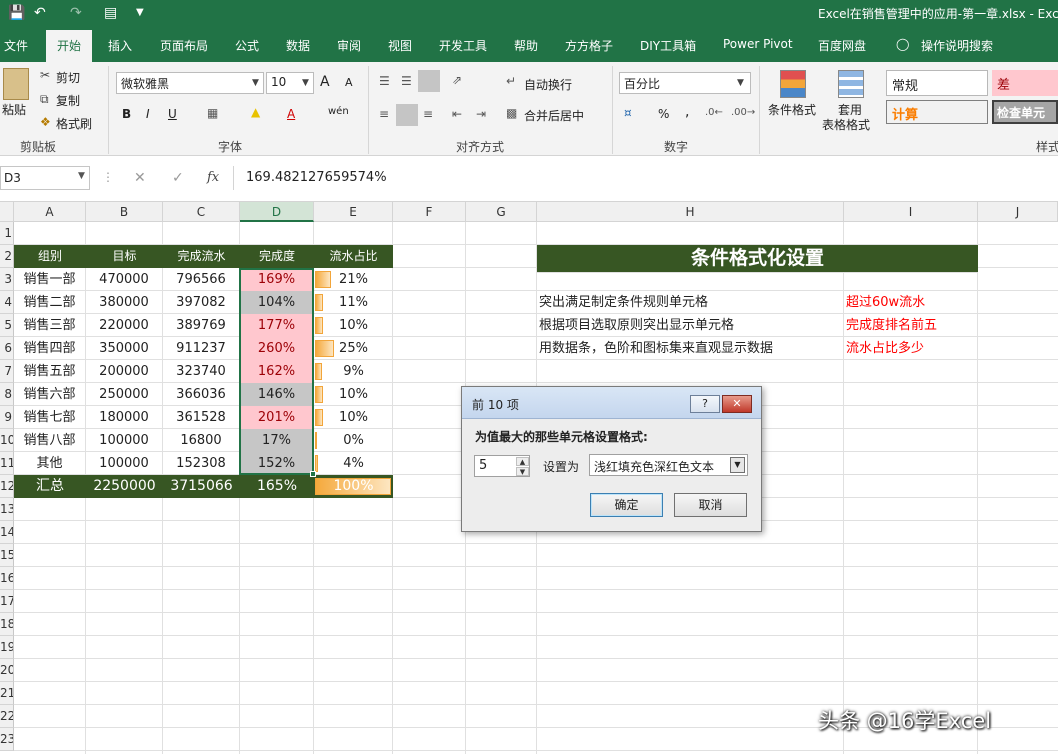 The width and height of the screenshot is (1058, 754). Describe the element at coordinates (49, 394) in the screenshot. I see `table-cell-group: 销售六部` at that location.